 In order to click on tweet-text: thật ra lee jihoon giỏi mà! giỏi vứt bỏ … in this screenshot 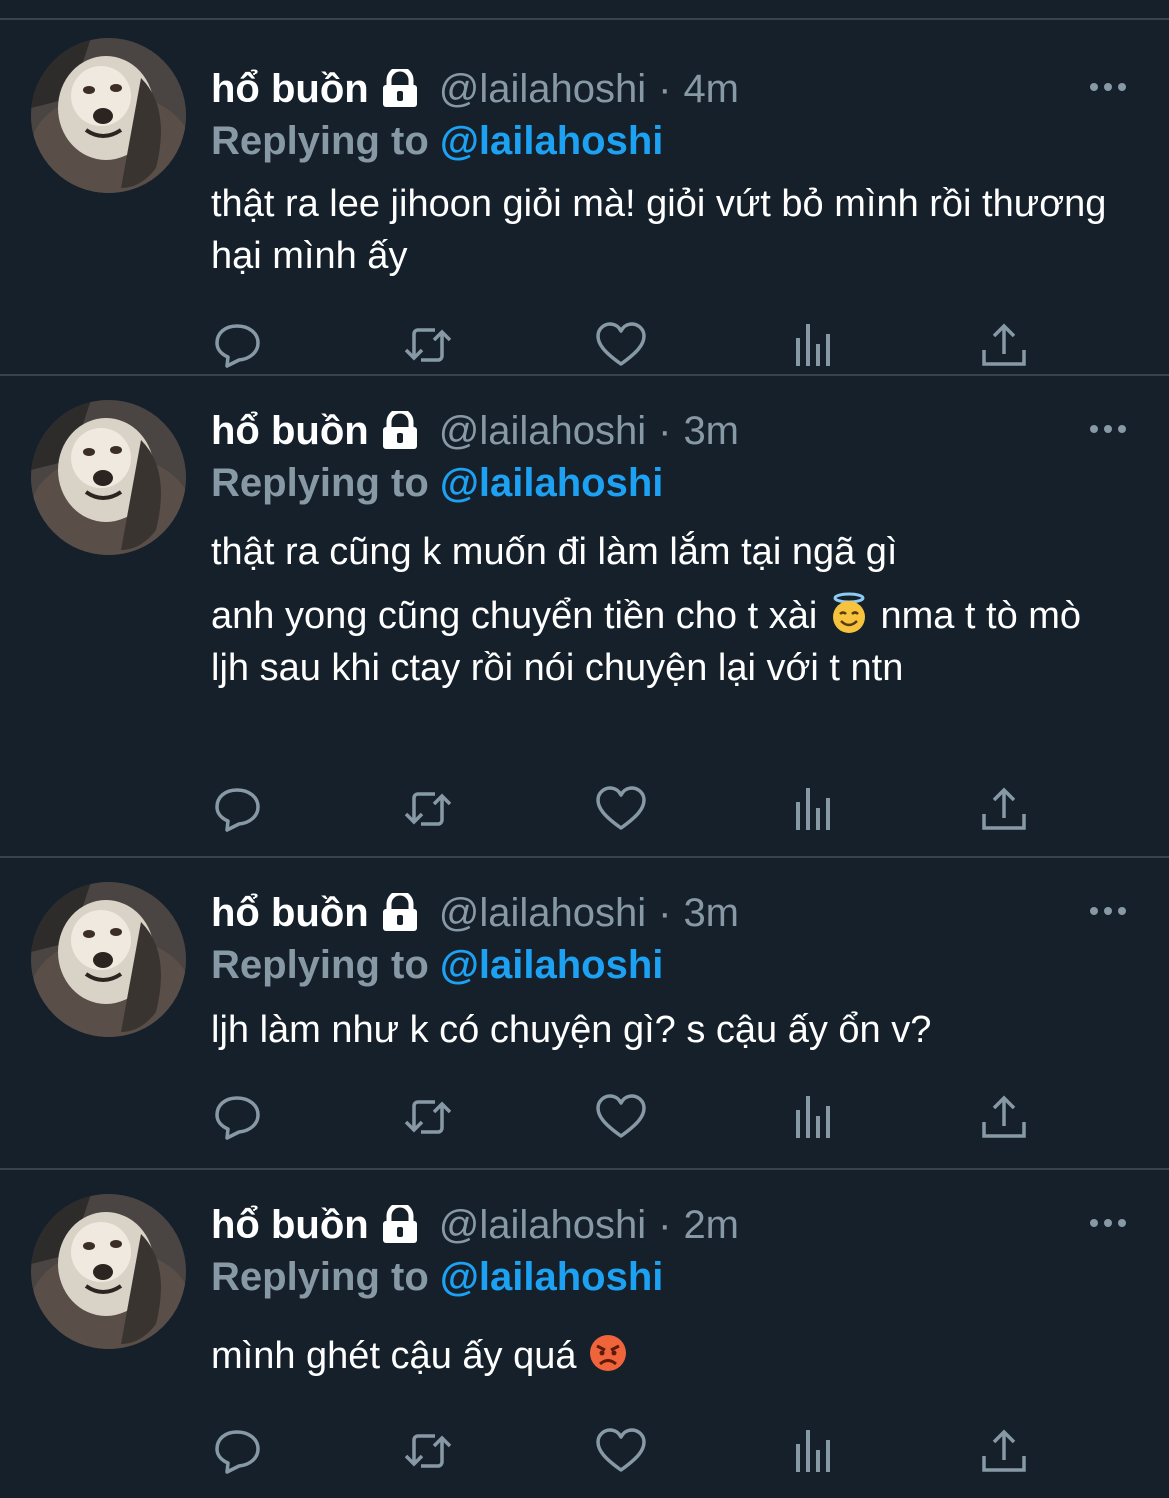, I will do `click(670, 230)`.